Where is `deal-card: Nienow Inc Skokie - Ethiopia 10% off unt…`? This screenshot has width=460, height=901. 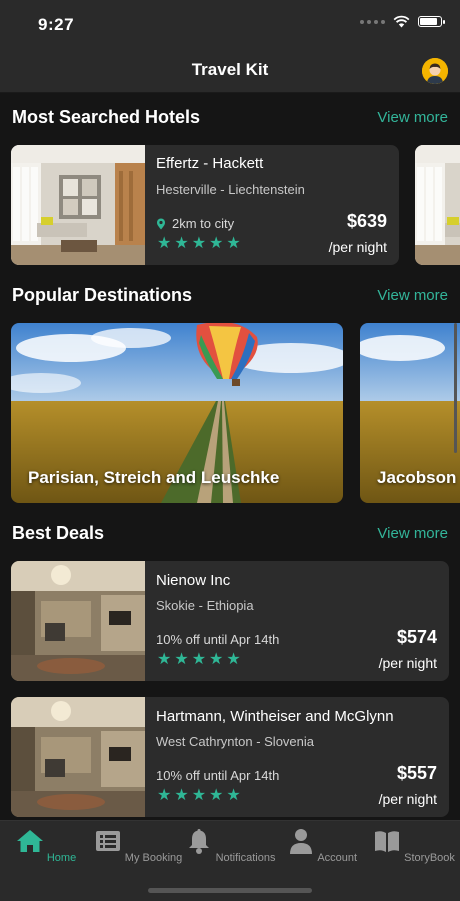
deal-card: Nienow Inc Skokie - Ethiopia 10% off unt… is located at coordinates (230, 621).